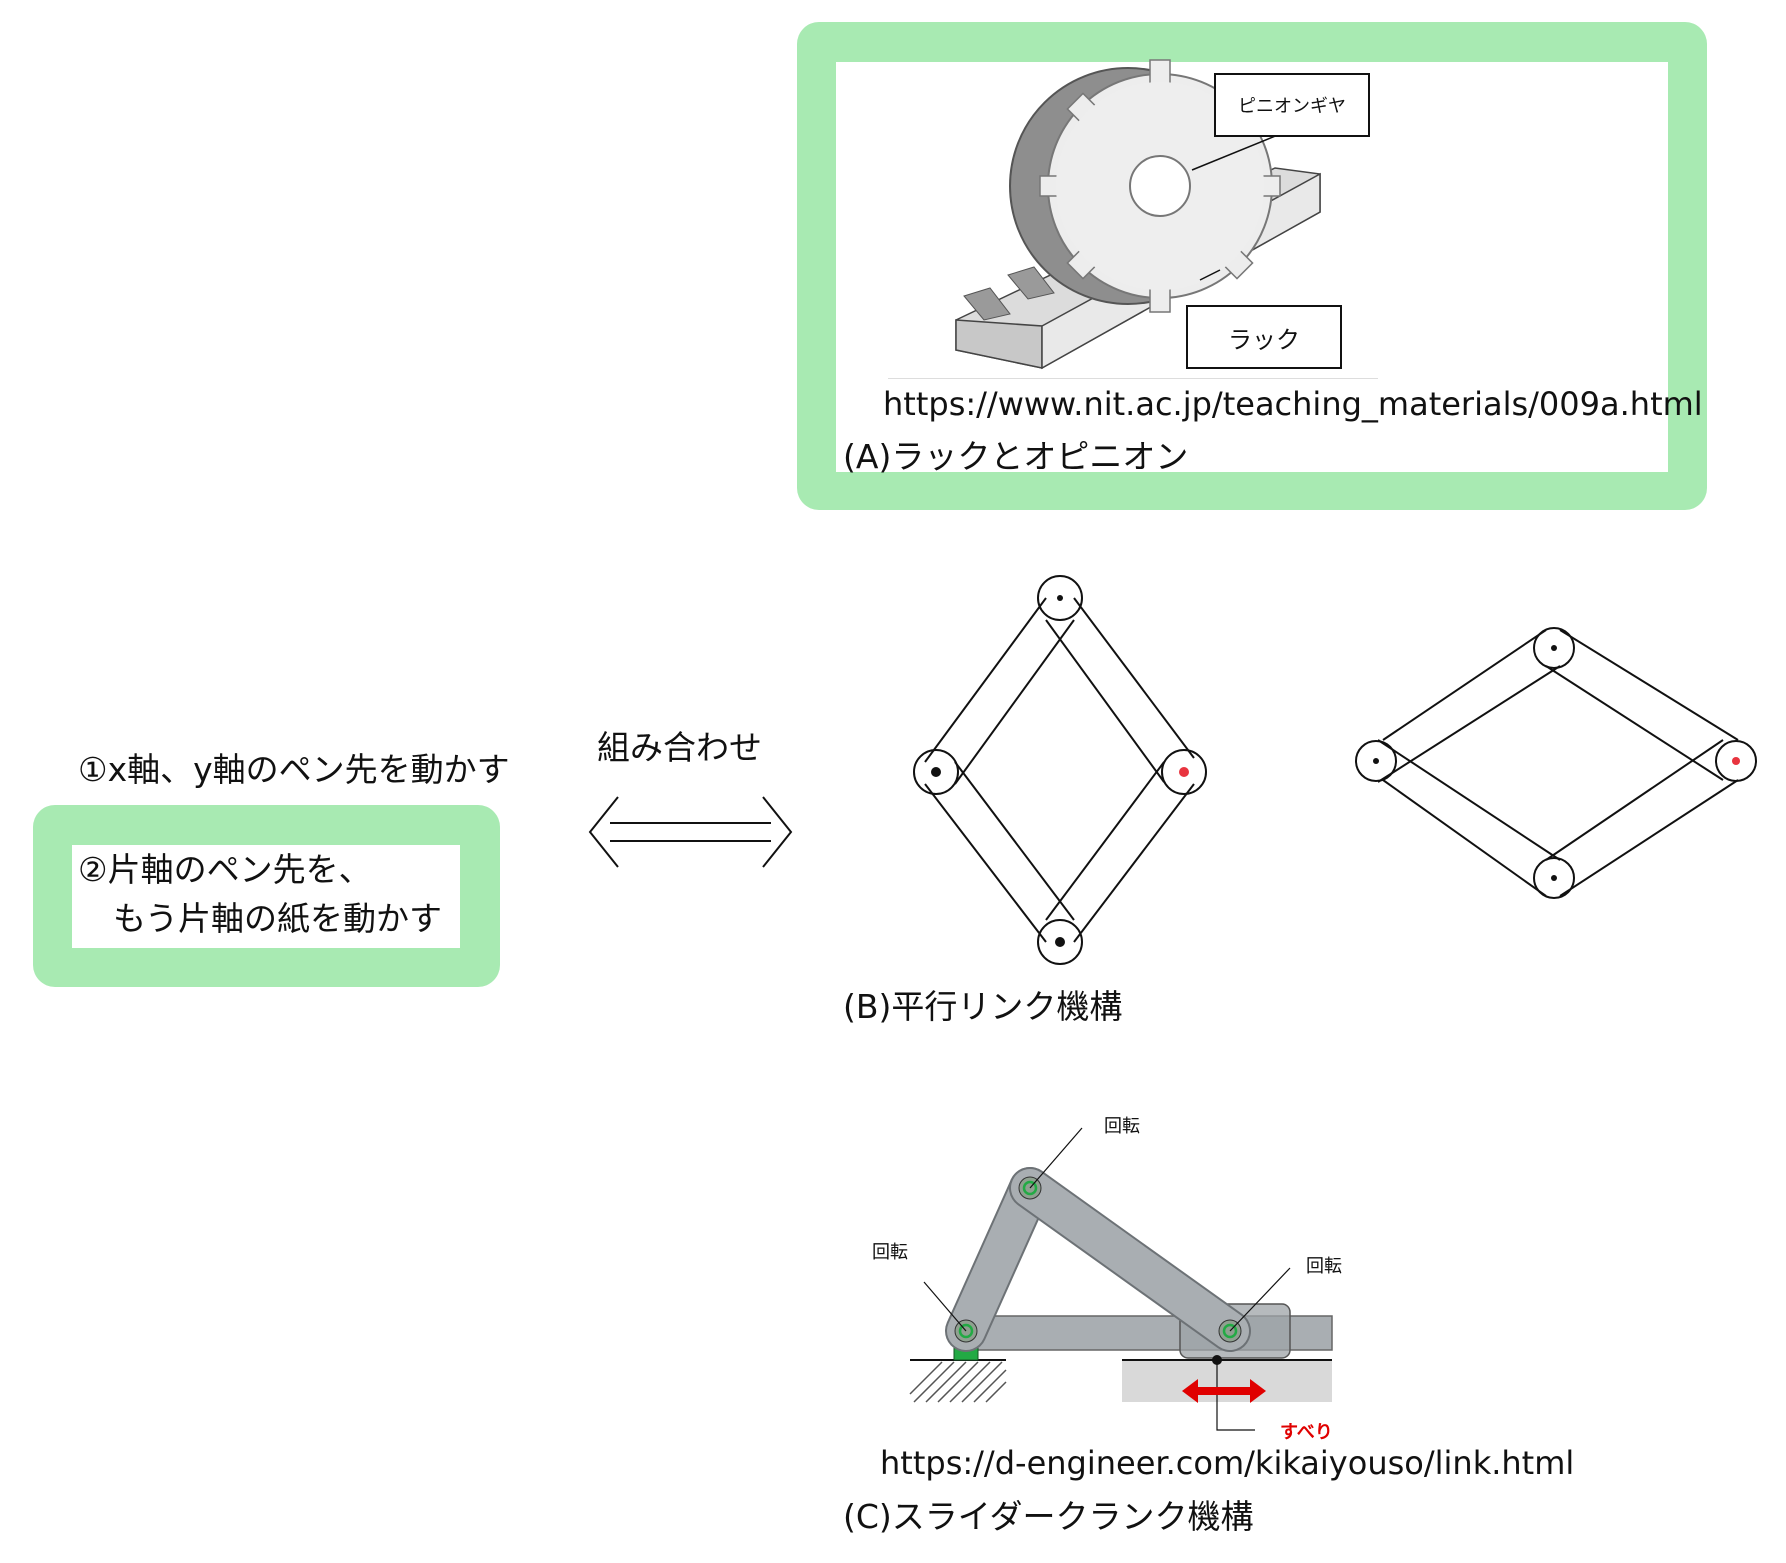 The image size is (1786, 1563). What do you see at coordinates (1306, 1432) in the screenshot?
I see `slide-label: すべり` at bounding box center [1306, 1432].